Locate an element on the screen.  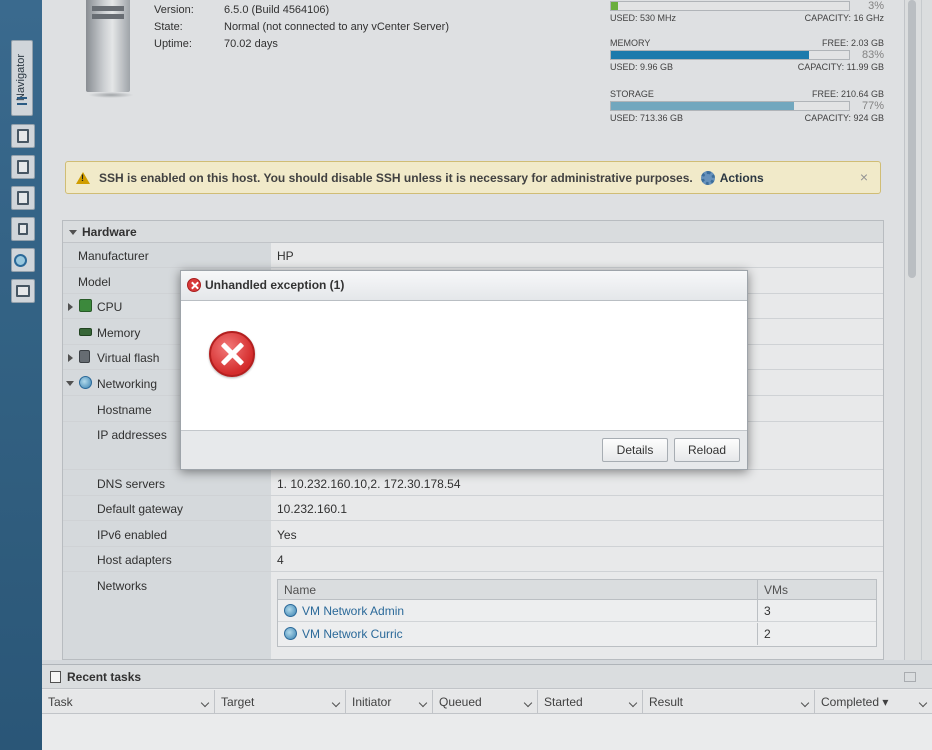
error-large-icon is located at coordinates (232, 354).